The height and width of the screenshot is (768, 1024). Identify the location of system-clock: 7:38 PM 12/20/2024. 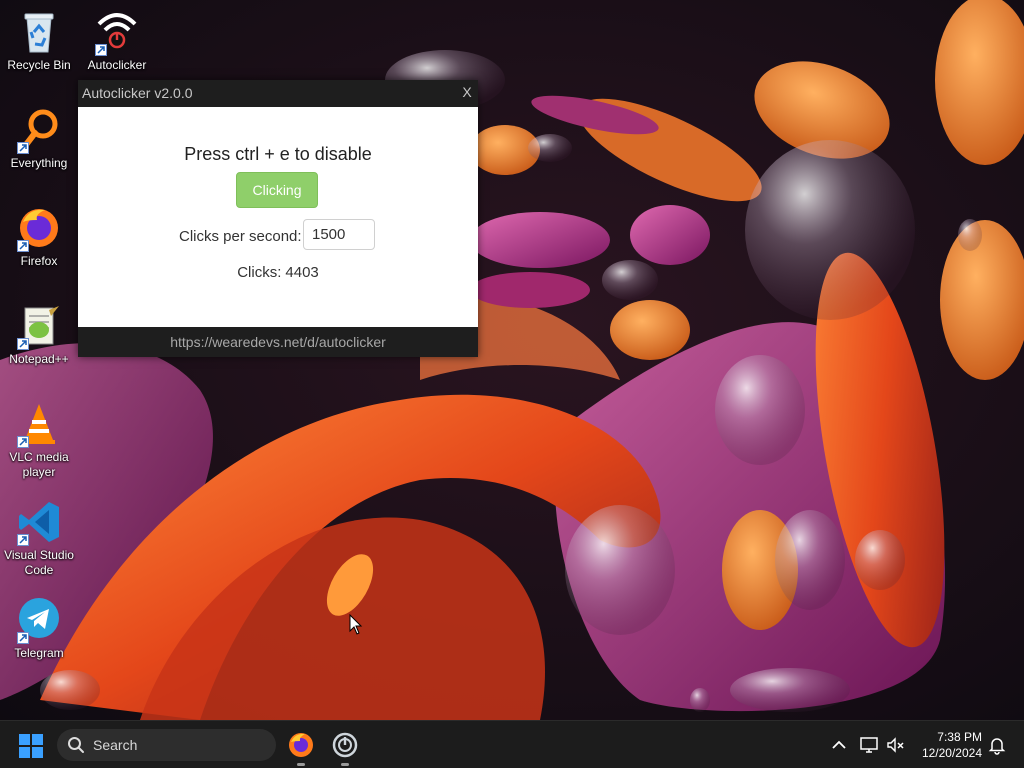
(947, 745).